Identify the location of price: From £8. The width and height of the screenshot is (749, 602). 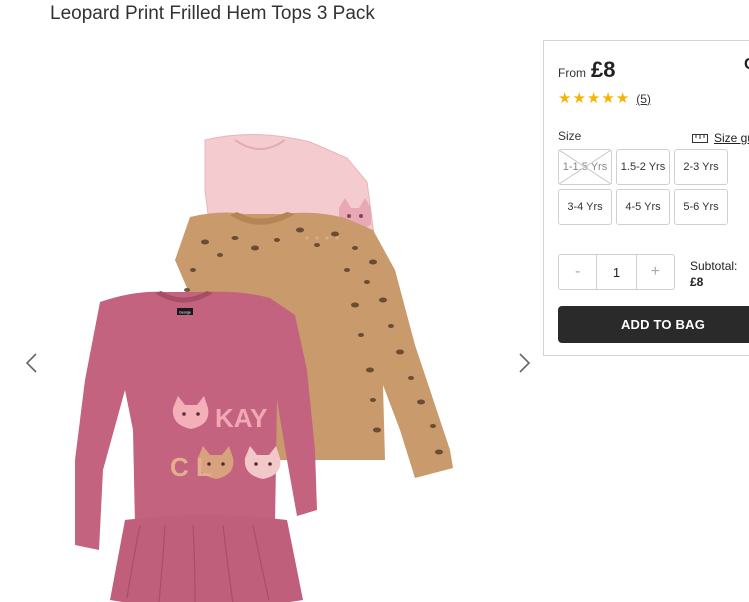
(586, 70).